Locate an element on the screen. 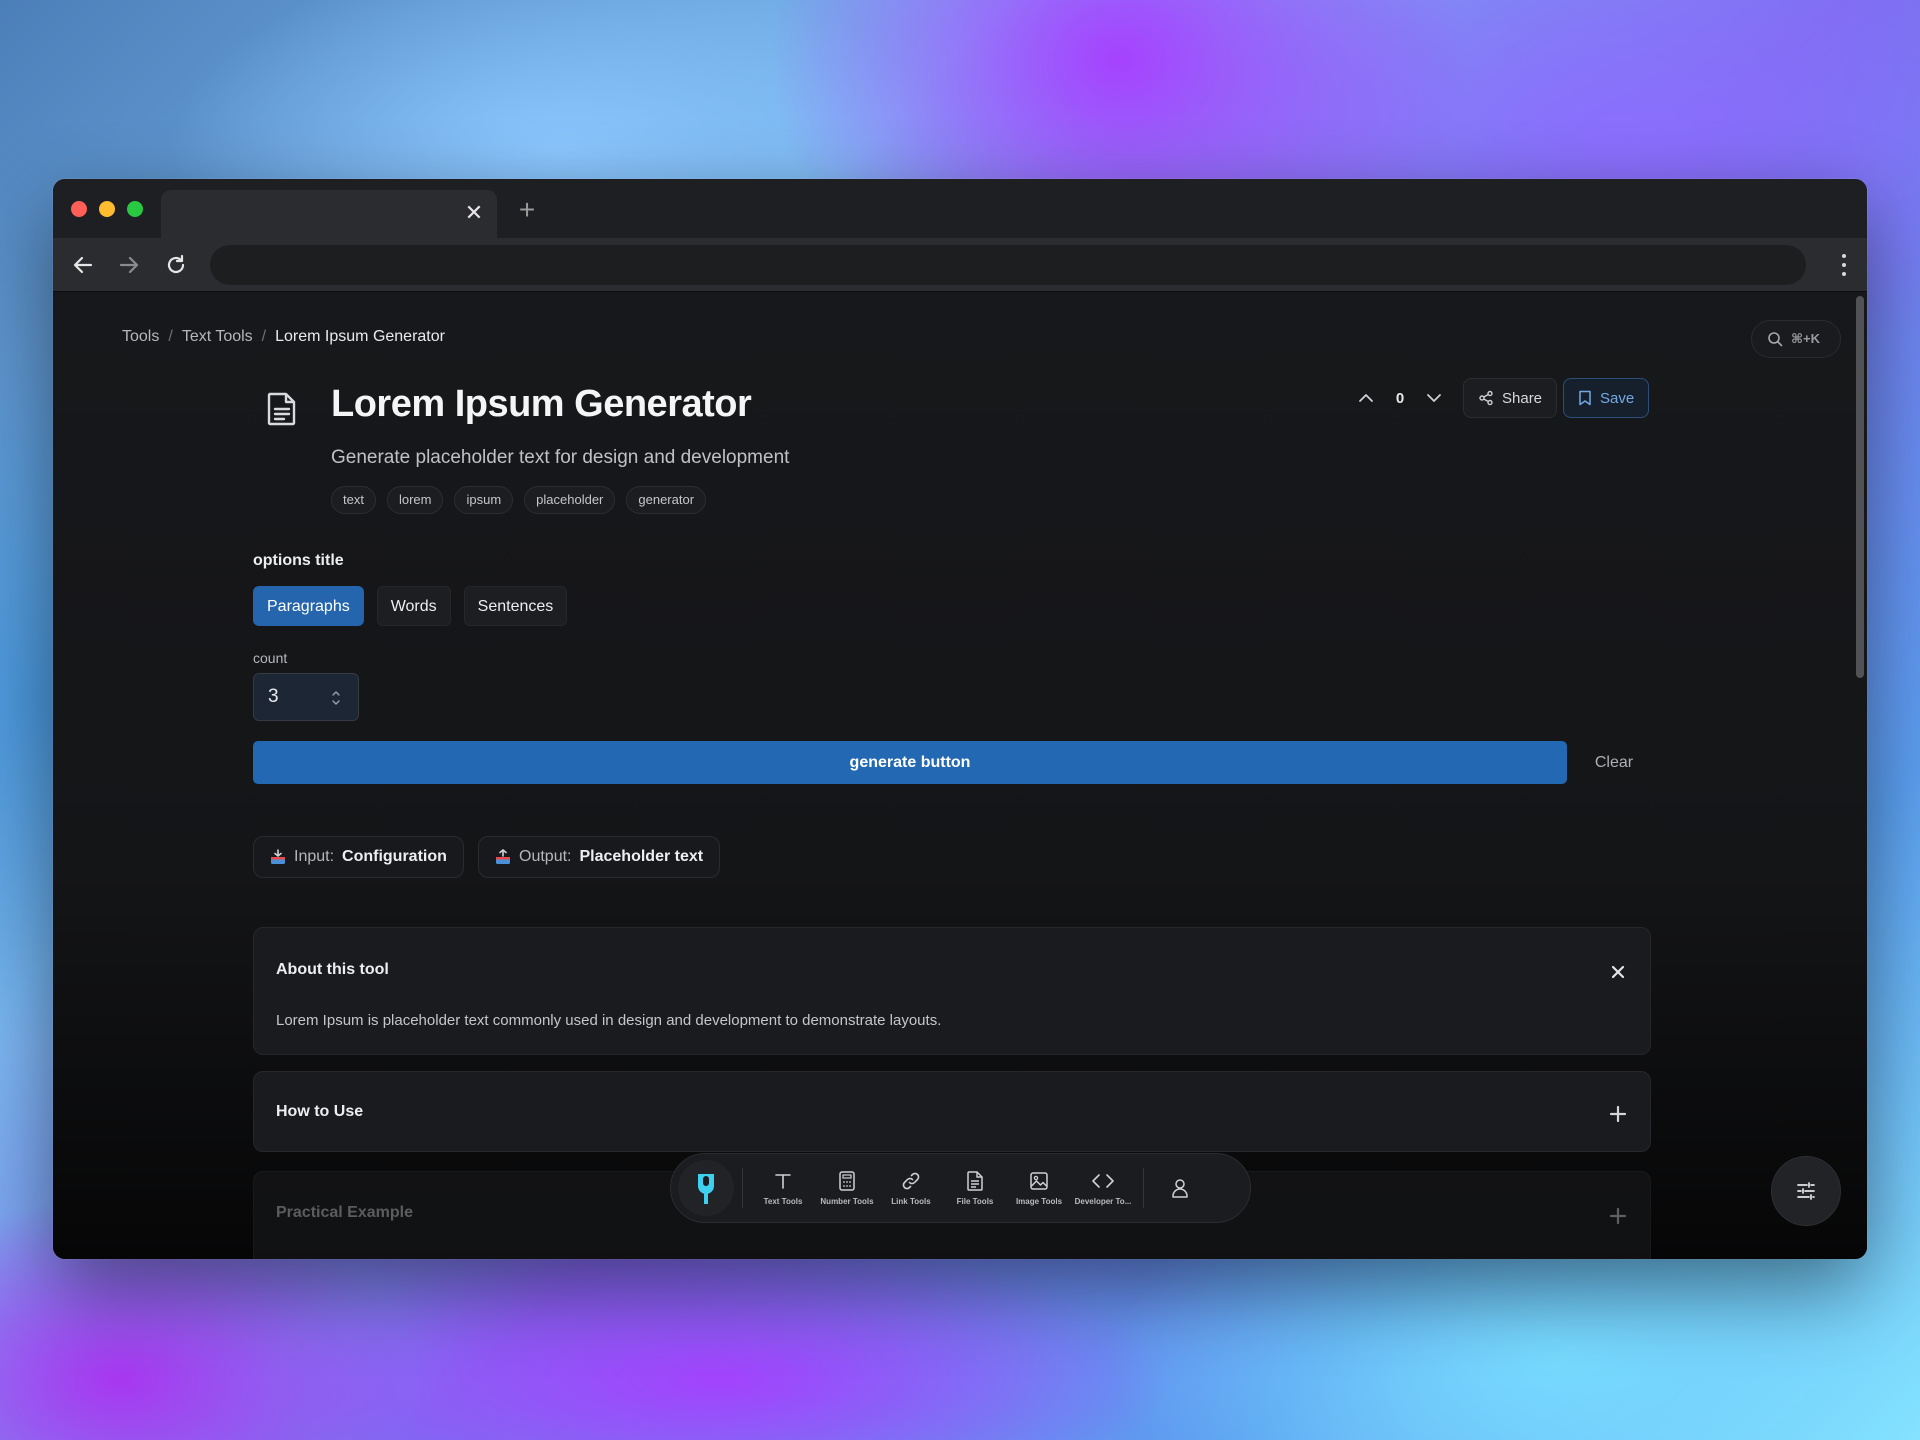  breadcrumb-tools: Tools is located at coordinates (140, 337).